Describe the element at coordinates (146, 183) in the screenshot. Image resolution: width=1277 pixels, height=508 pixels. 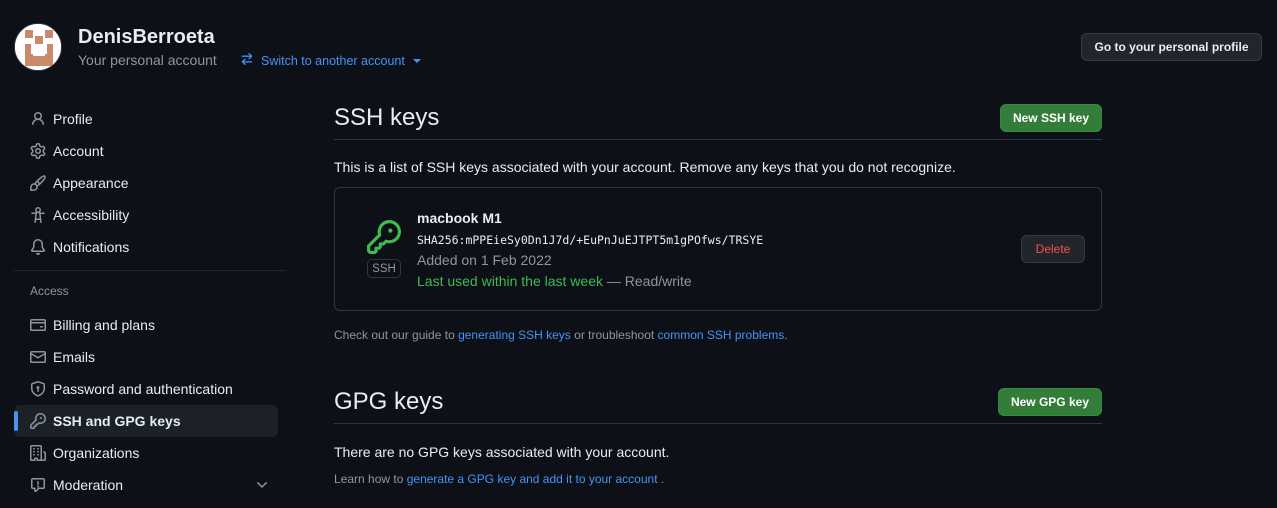
I see `sidebar-item-appearance: Appearance` at that location.